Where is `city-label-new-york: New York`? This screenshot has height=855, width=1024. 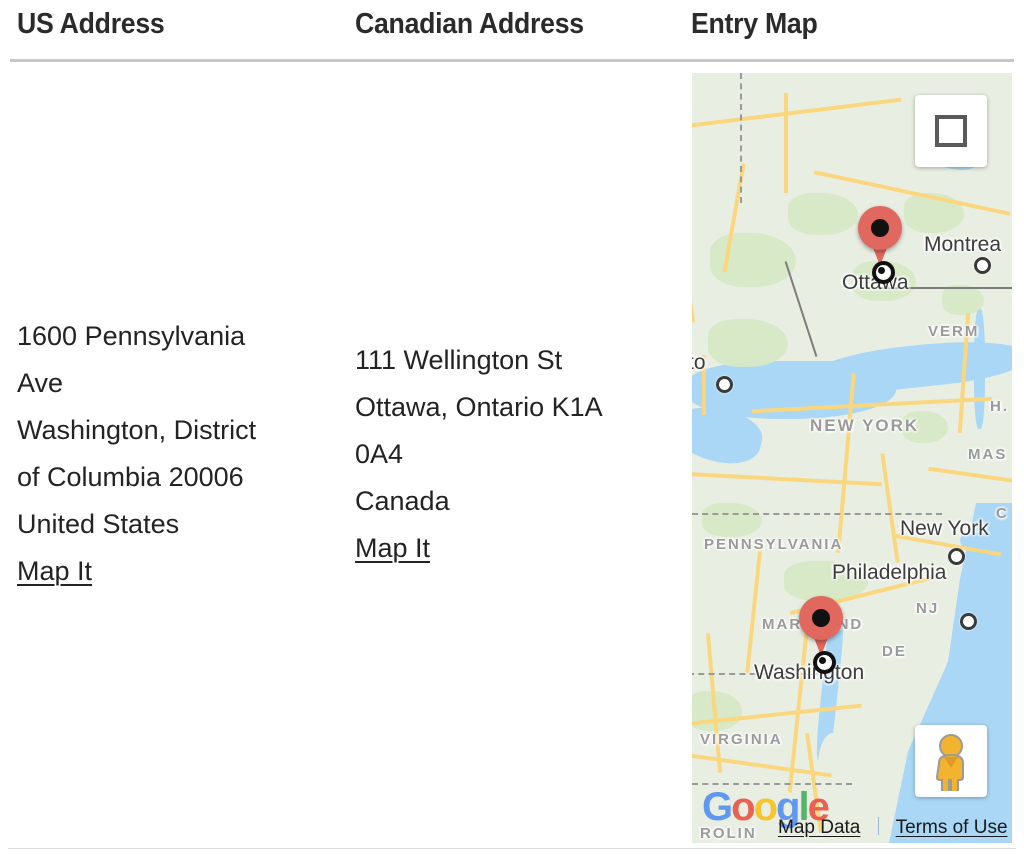
city-label-new-york: New York is located at coordinates (944, 528).